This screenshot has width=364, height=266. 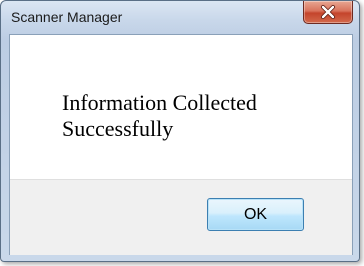 I want to click on message-text: Information Collected Successfully, so click(x=197, y=116).